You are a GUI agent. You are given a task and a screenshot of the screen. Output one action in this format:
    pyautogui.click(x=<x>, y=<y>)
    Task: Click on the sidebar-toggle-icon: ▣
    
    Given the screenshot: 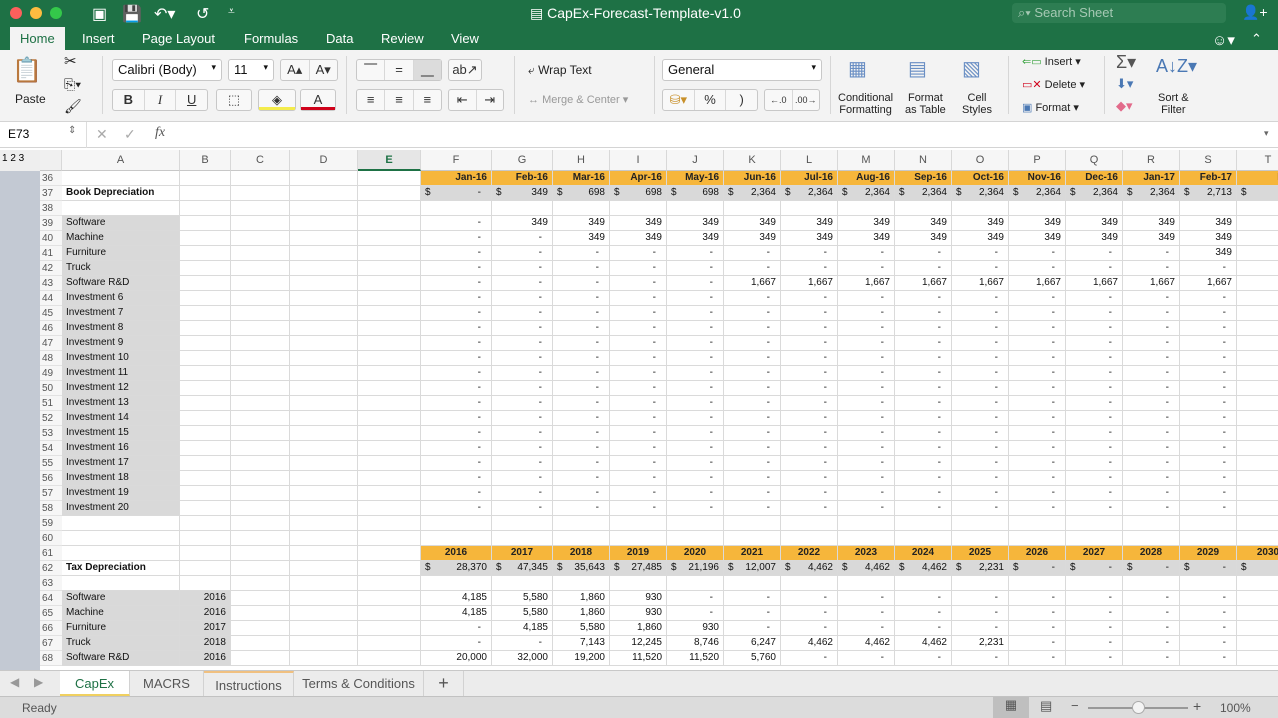 What is the action you would take?
    pyautogui.click(x=99, y=14)
    